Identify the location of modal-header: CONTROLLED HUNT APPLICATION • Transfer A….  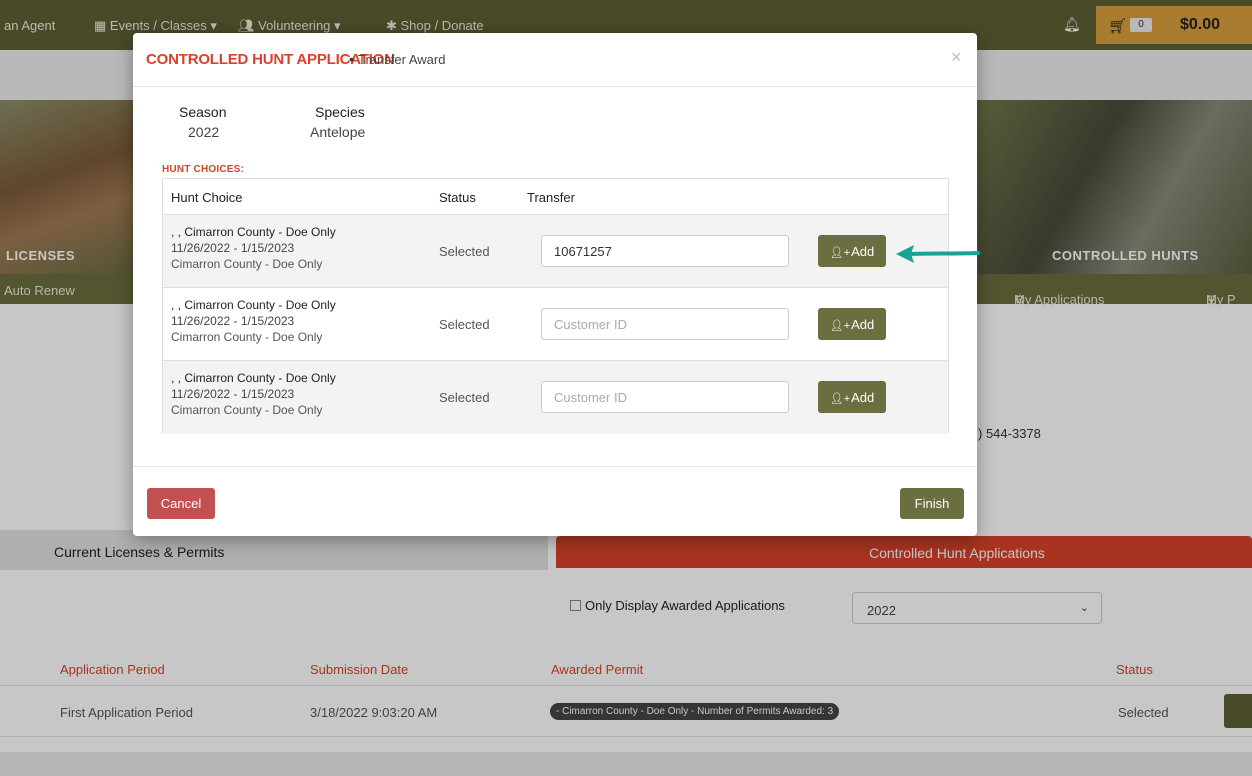
(555, 60).